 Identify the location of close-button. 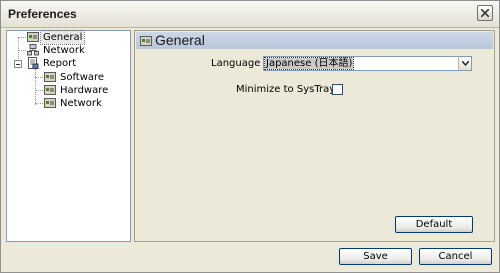
(485, 13).